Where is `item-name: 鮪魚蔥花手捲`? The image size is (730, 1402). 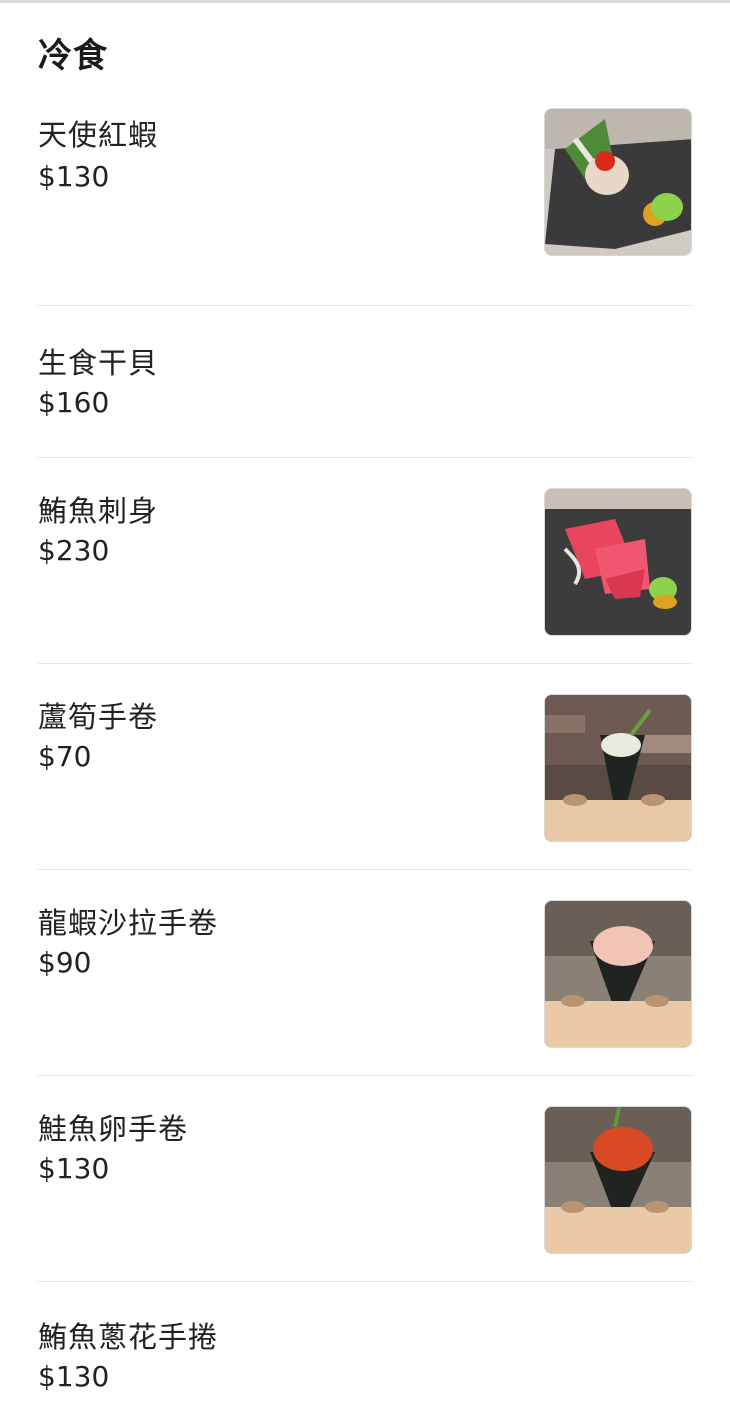 item-name: 鮪魚蔥花手捲 is located at coordinates (128, 1337).